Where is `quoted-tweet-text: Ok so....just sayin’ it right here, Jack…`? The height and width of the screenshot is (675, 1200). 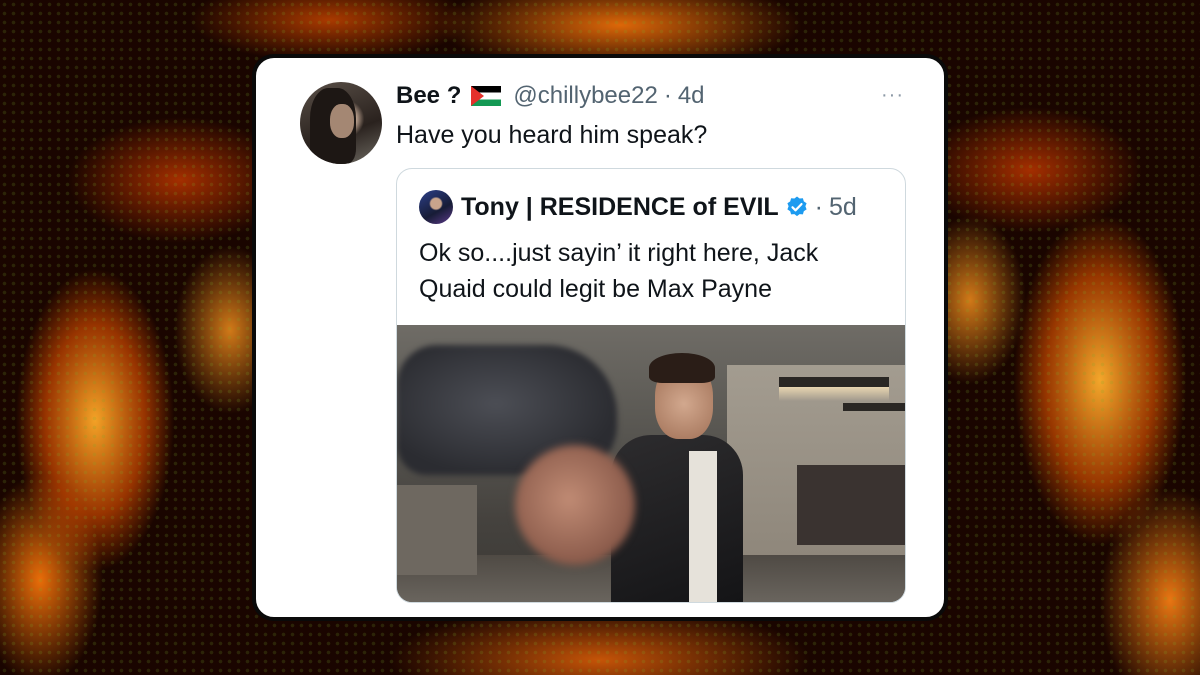 quoted-tweet-text: Ok so....just sayin’ it right here, Jack… is located at coordinates (654, 271).